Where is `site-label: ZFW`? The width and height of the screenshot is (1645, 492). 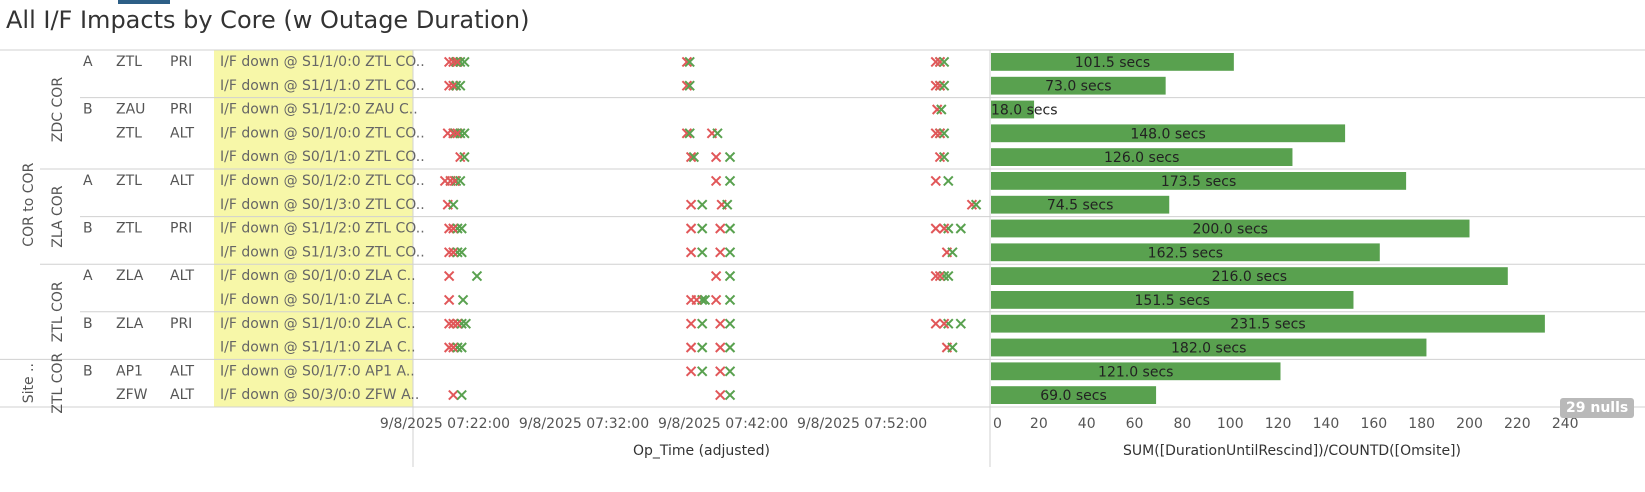 site-label: ZFW is located at coordinates (132, 395).